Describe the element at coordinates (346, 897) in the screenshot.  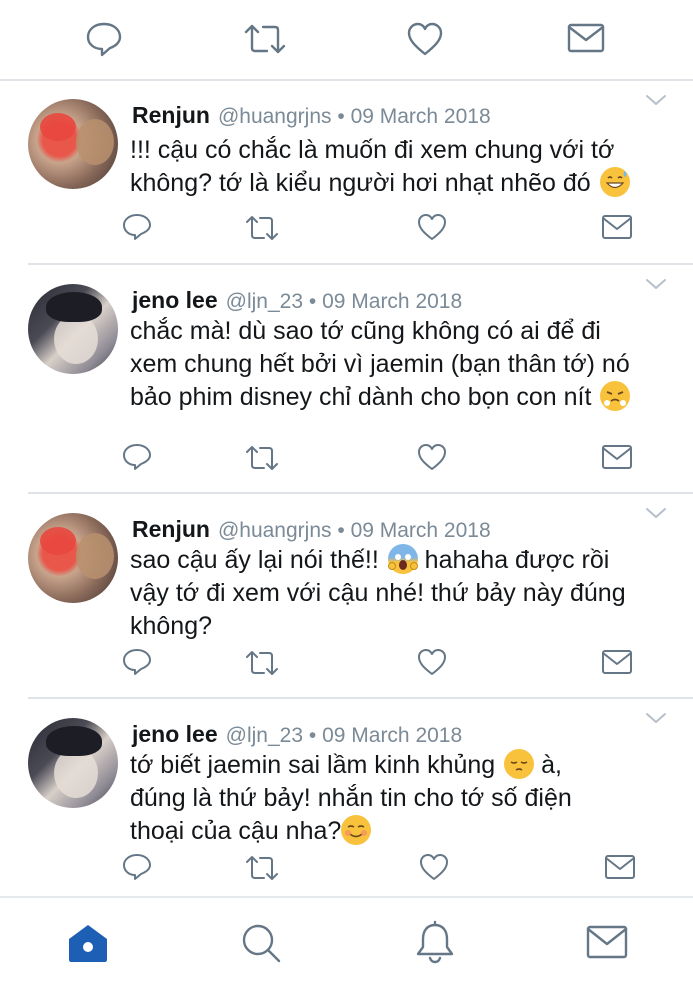
I see `bottom-nav-divider` at that location.